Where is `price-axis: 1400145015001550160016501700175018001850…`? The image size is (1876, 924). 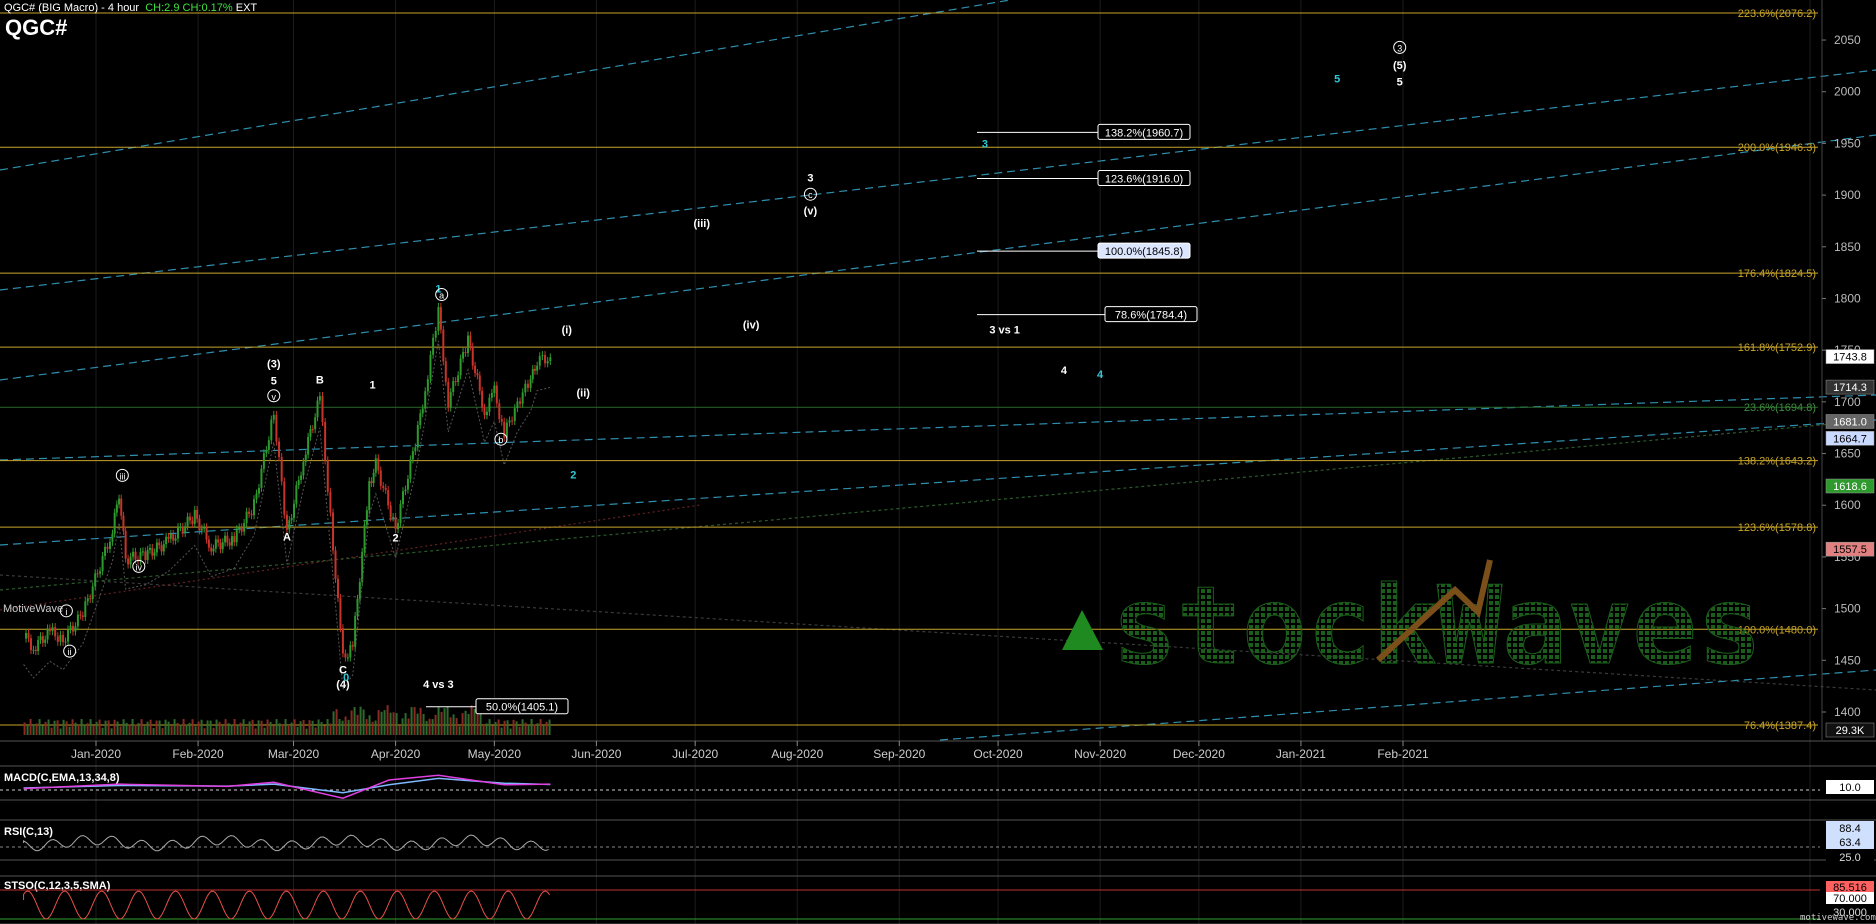
price-axis: 1400145015001550160016501700175018001850… is located at coordinates (1848, 370).